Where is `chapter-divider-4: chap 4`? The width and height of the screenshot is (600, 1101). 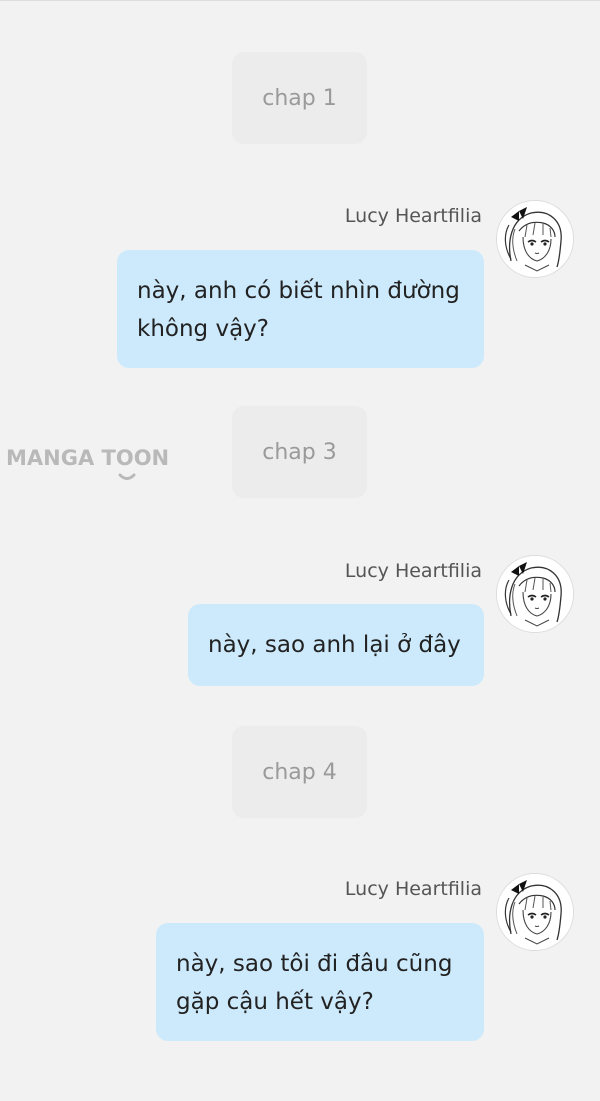 chapter-divider-4: chap 4 is located at coordinates (299, 772).